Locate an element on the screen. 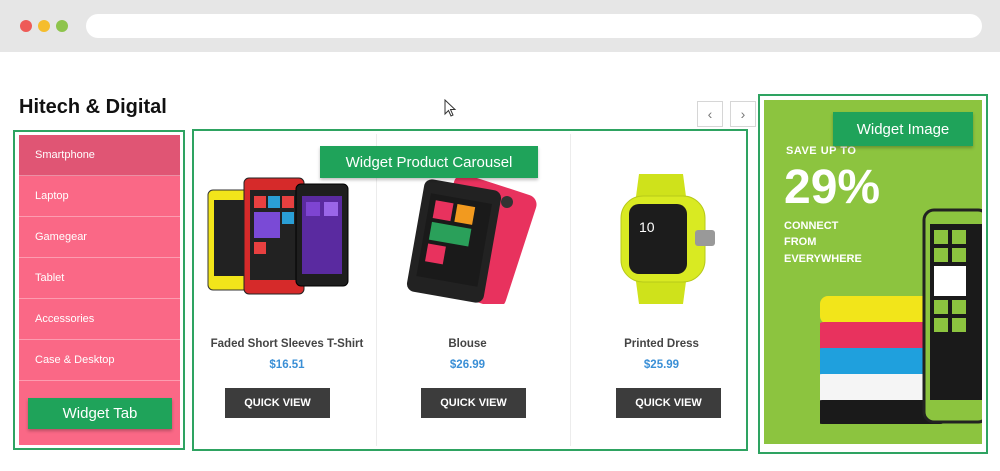 The width and height of the screenshot is (1000, 471). product-name: Blouse is located at coordinates (467, 344).